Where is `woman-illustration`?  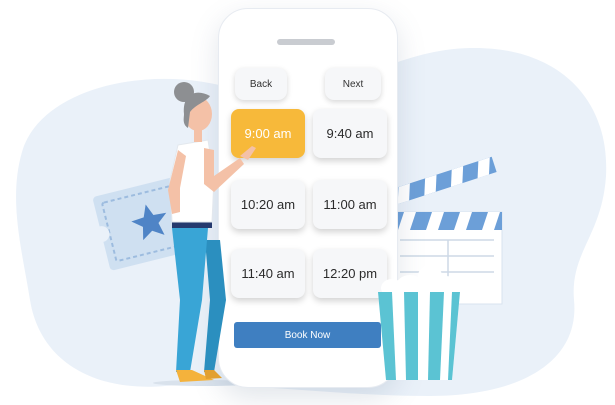 woman-illustration is located at coordinates (212, 232).